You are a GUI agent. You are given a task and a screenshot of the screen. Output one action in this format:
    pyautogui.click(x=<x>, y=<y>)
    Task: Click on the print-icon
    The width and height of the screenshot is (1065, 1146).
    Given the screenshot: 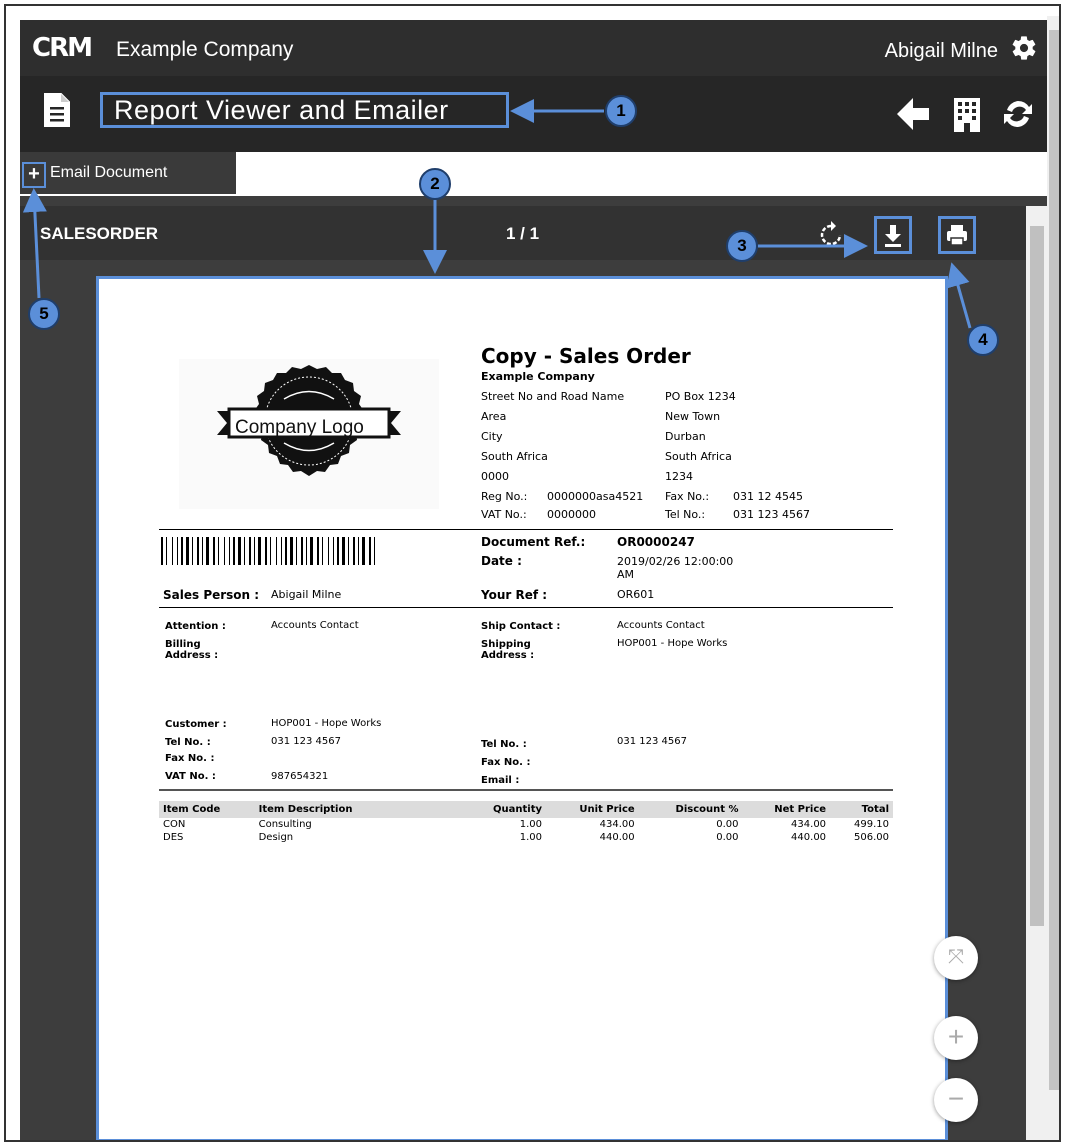 What is the action you would take?
    pyautogui.click(x=957, y=235)
    